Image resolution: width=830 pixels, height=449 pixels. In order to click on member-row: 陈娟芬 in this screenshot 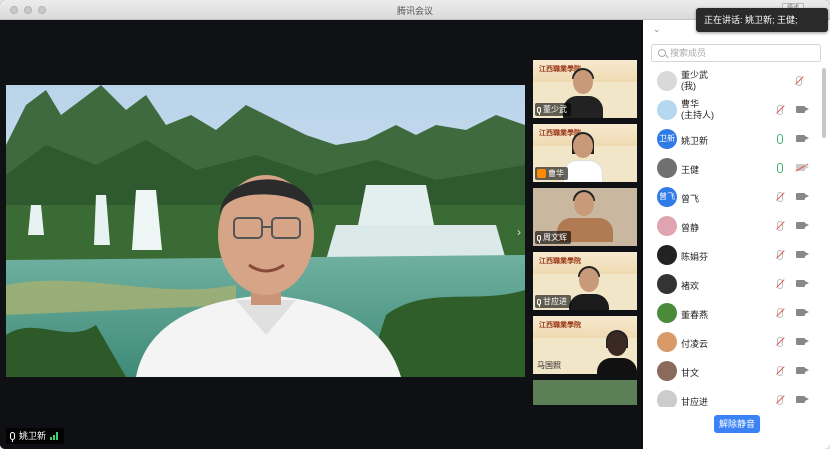, I will do `click(733, 255)`.